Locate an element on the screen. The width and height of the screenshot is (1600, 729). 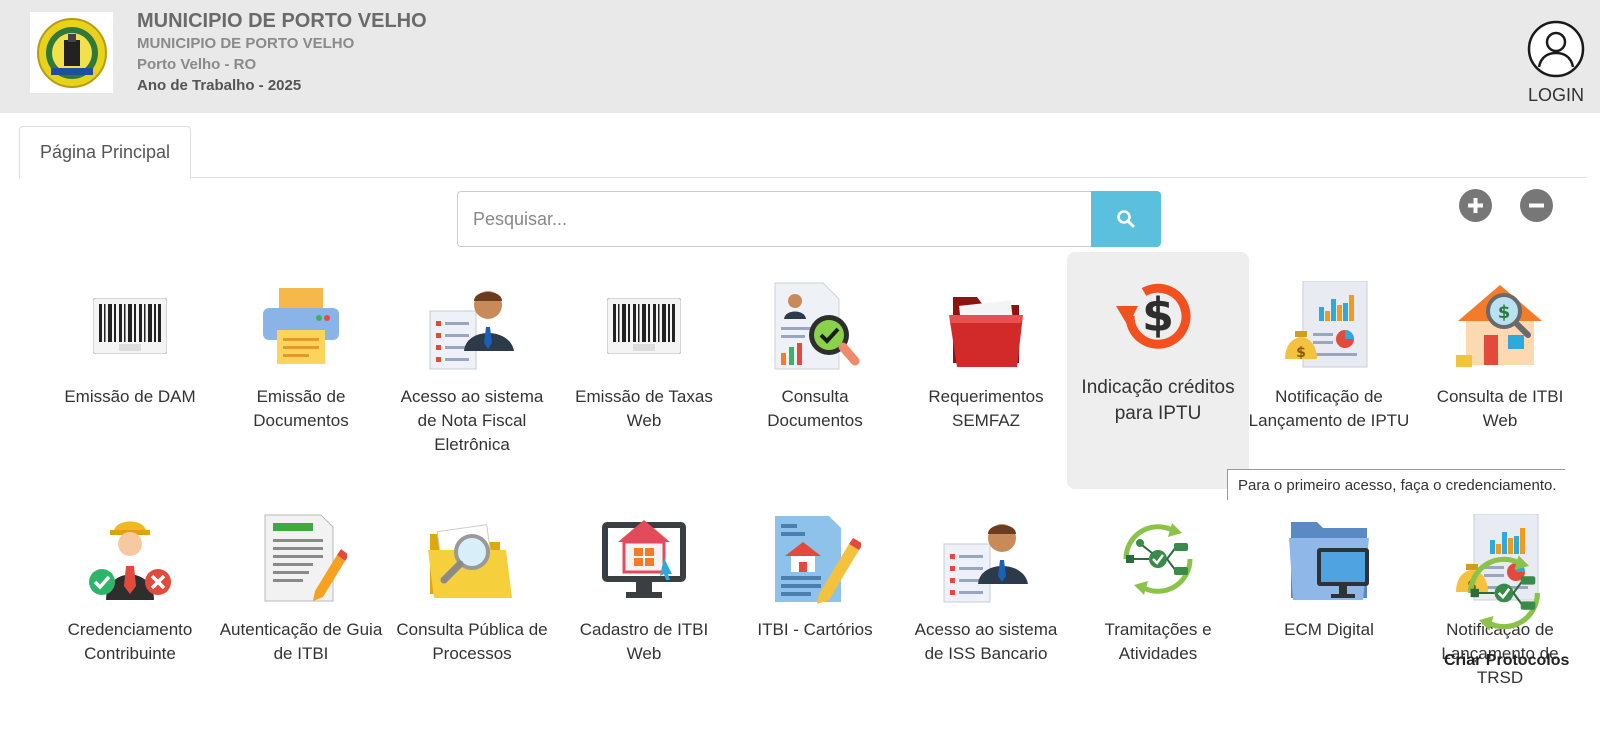
municipality-location: Porto Velho - RO is located at coordinates (197, 64).